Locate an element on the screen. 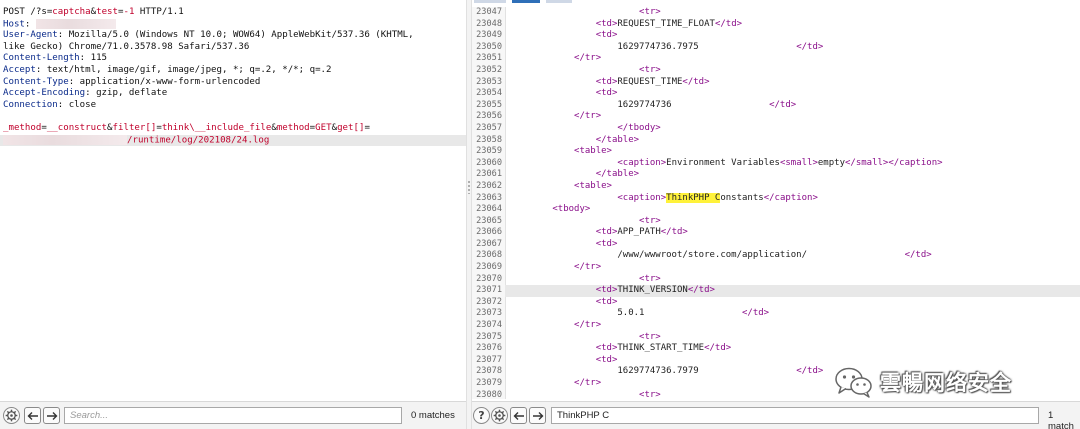  watermark: 雲暢网络安全 is located at coordinates (923, 382).